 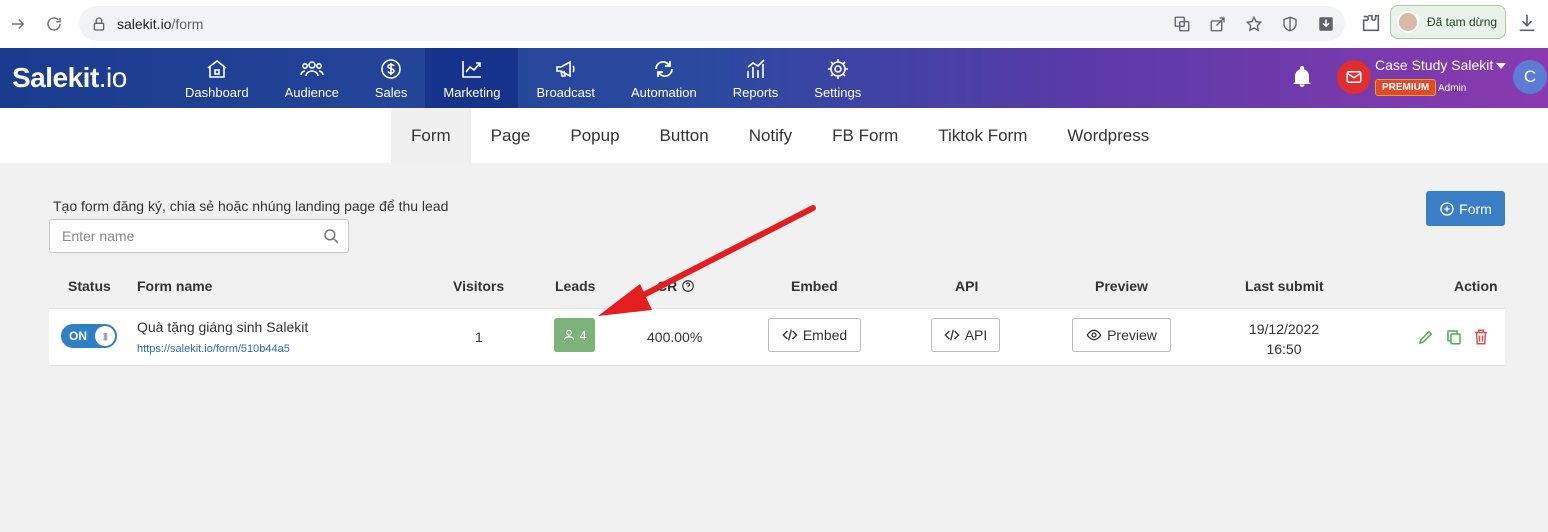 I want to click on nav-sales: Sales, so click(x=391, y=78).